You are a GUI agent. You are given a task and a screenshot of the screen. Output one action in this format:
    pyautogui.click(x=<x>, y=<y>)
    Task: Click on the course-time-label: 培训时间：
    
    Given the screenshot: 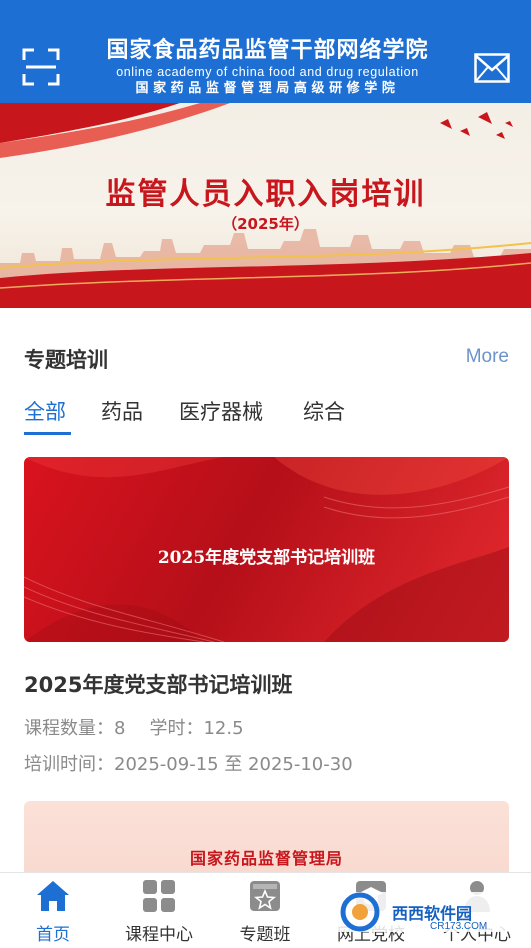 What is the action you would take?
    pyautogui.click(x=69, y=764)
    